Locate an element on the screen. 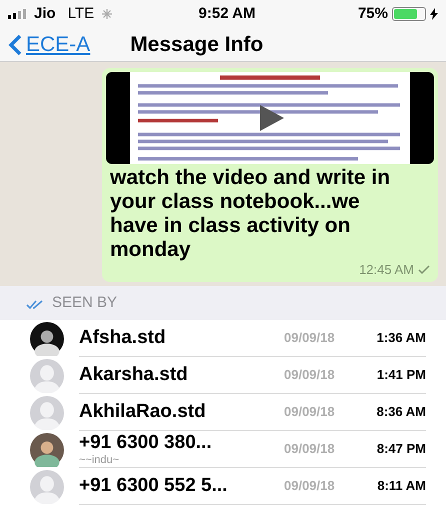 The width and height of the screenshot is (446, 506). message-time: 12:45 AM is located at coordinates (386, 270).